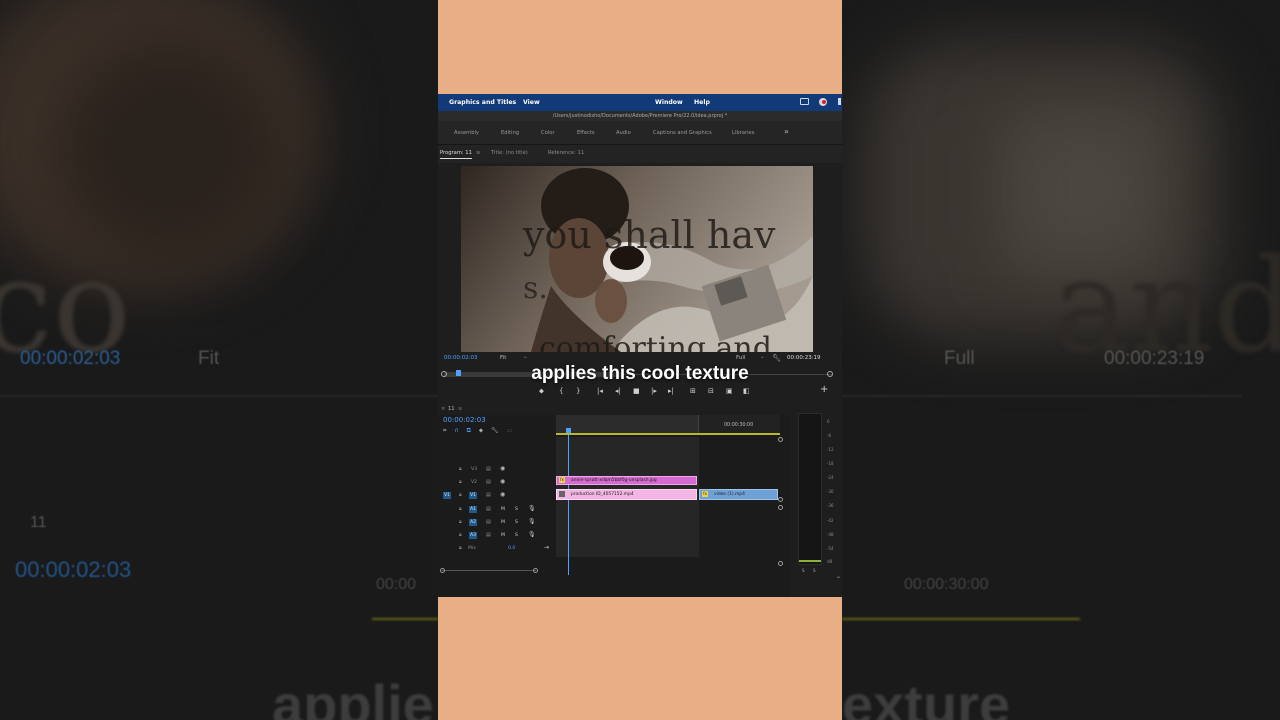 The width and height of the screenshot is (1280, 720). What do you see at coordinates (738, 494) in the screenshot?
I see `clip-video-1: video (1).mp4` at bounding box center [738, 494].